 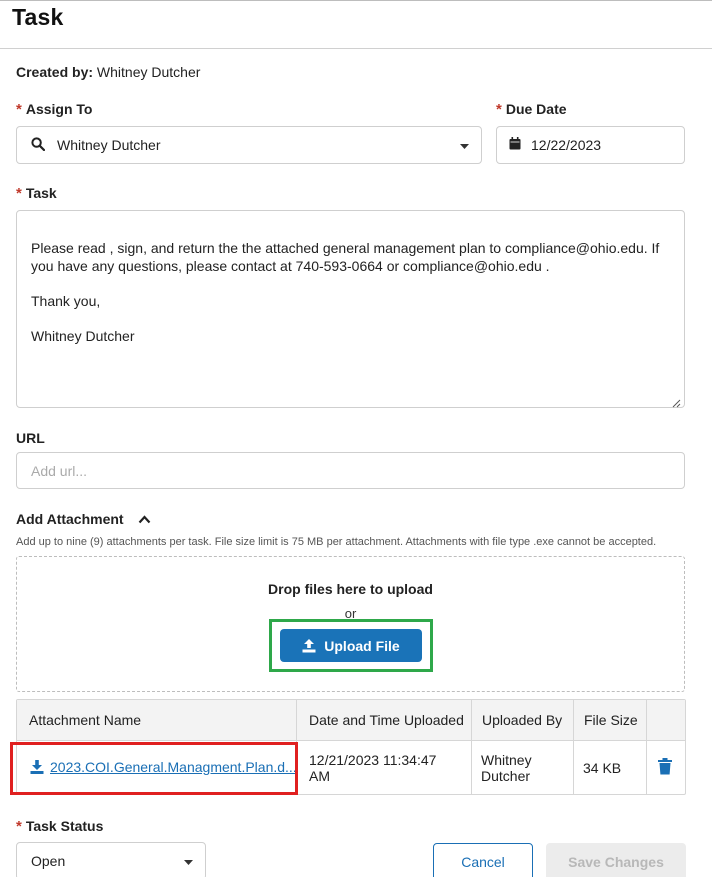 What do you see at coordinates (611, 720) in the screenshot?
I see `column-header: File Size` at bounding box center [611, 720].